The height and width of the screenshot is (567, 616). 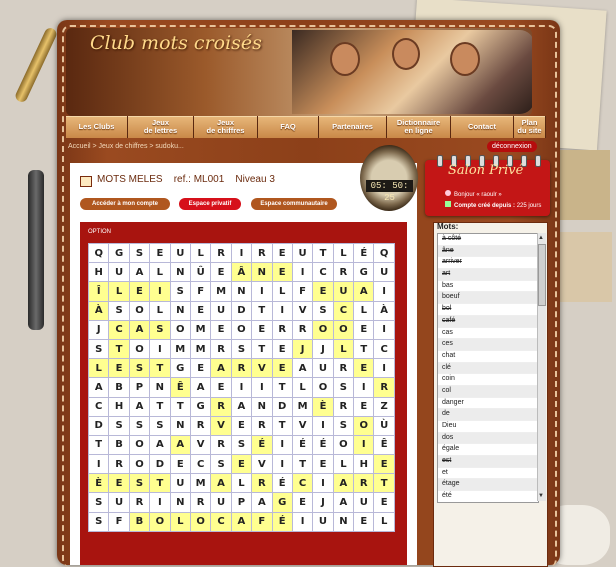 I want to click on word-list-item: danger, so click(x=488, y=404).